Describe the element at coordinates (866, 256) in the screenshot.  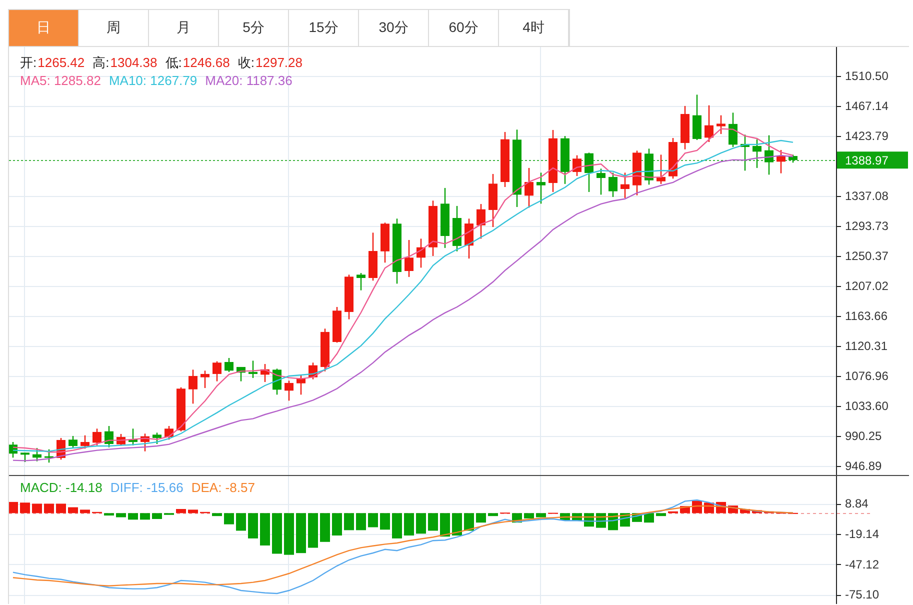
I see `axis-label: 1250.37` at that location.